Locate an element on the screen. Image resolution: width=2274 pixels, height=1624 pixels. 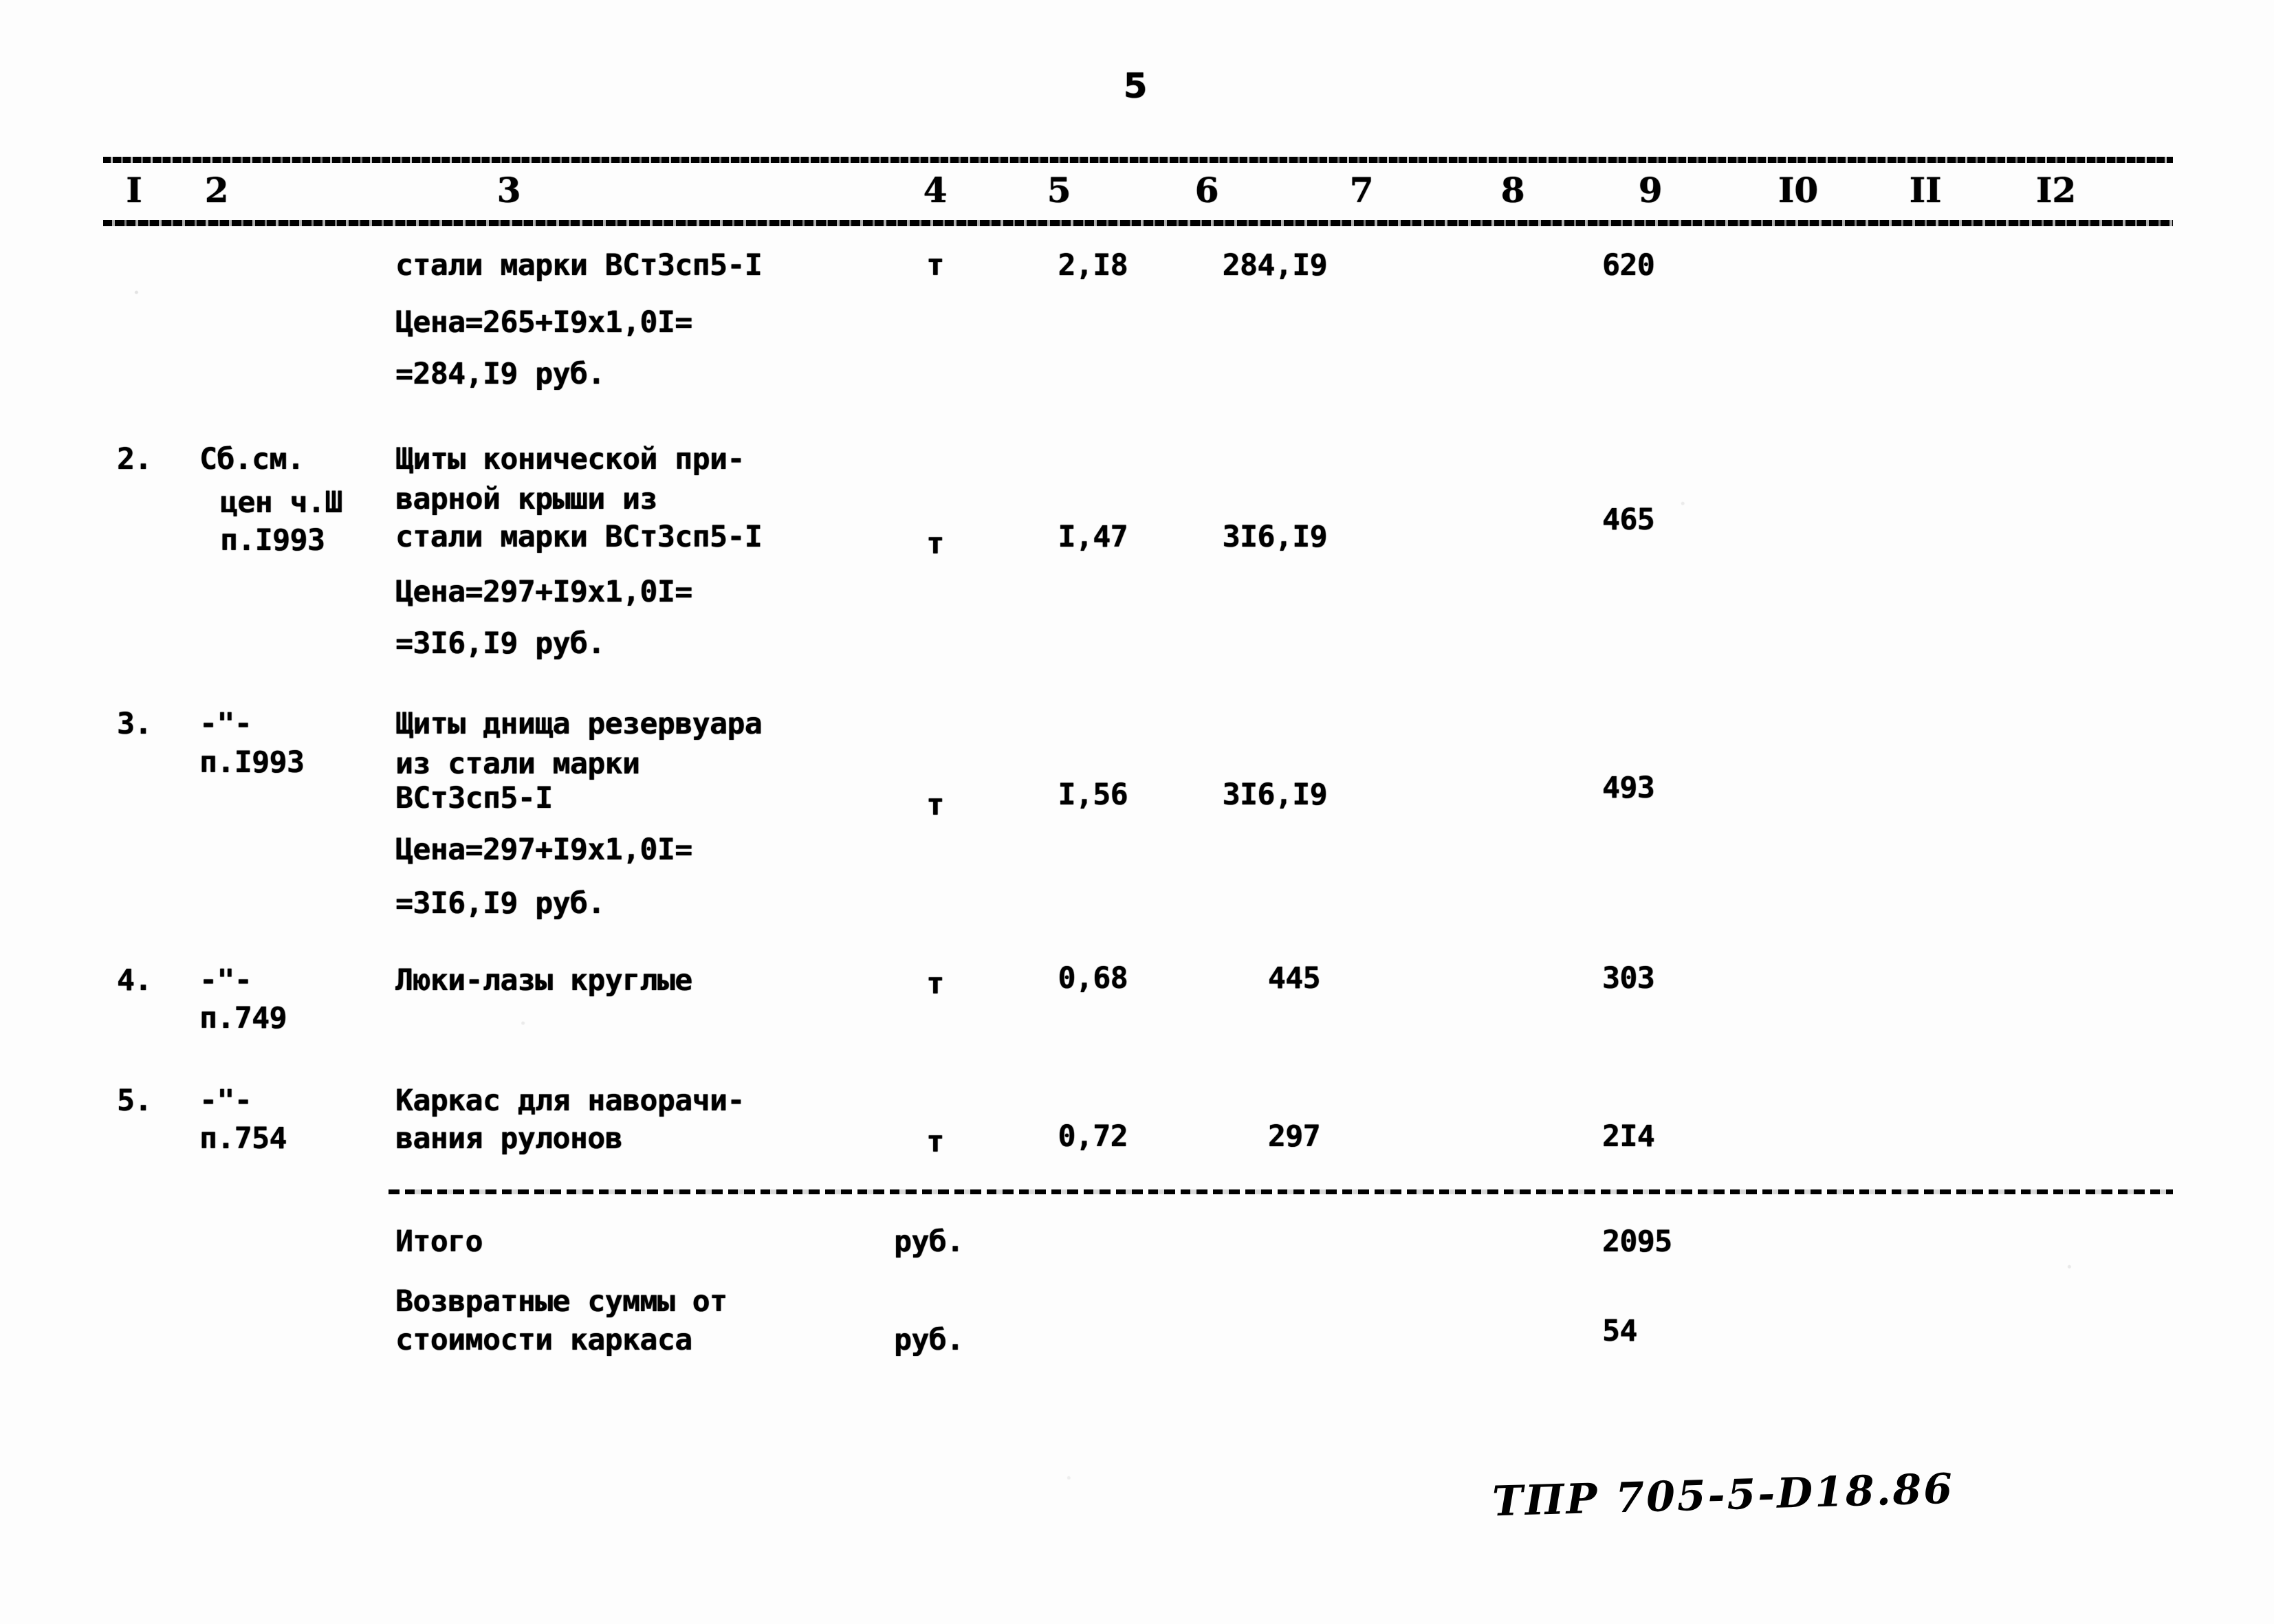
cell-quantity: I,56 is located at coordinates (1093, 795).